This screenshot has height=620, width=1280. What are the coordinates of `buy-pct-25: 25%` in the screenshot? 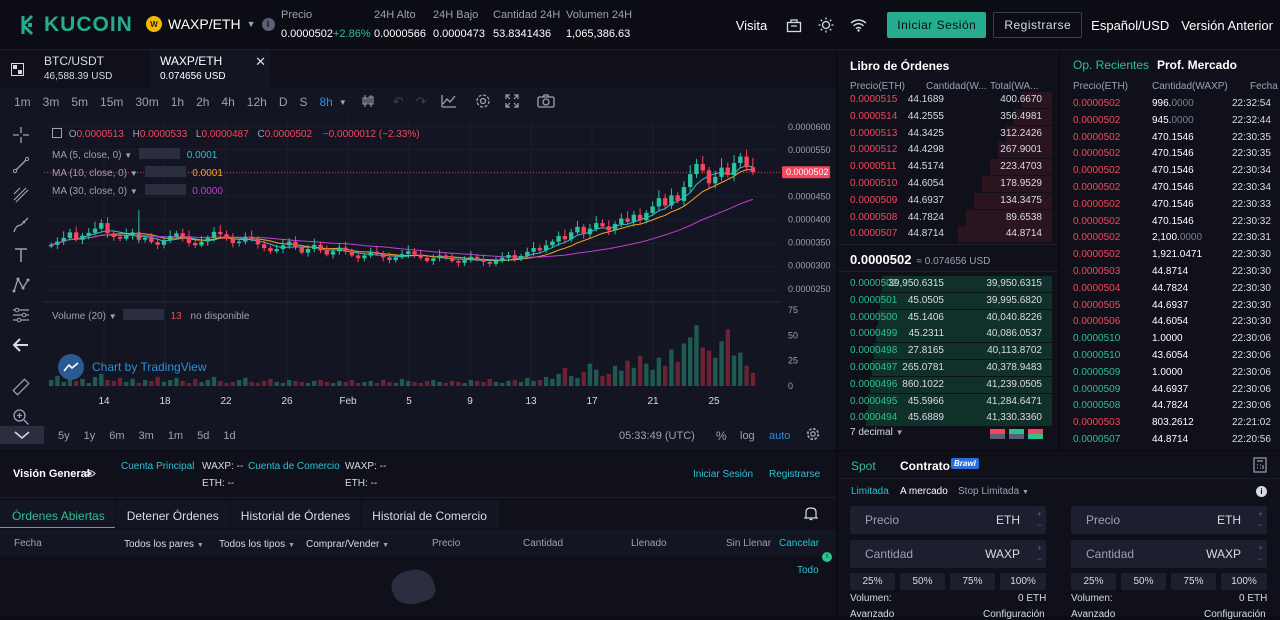 It's located at (872, 581).